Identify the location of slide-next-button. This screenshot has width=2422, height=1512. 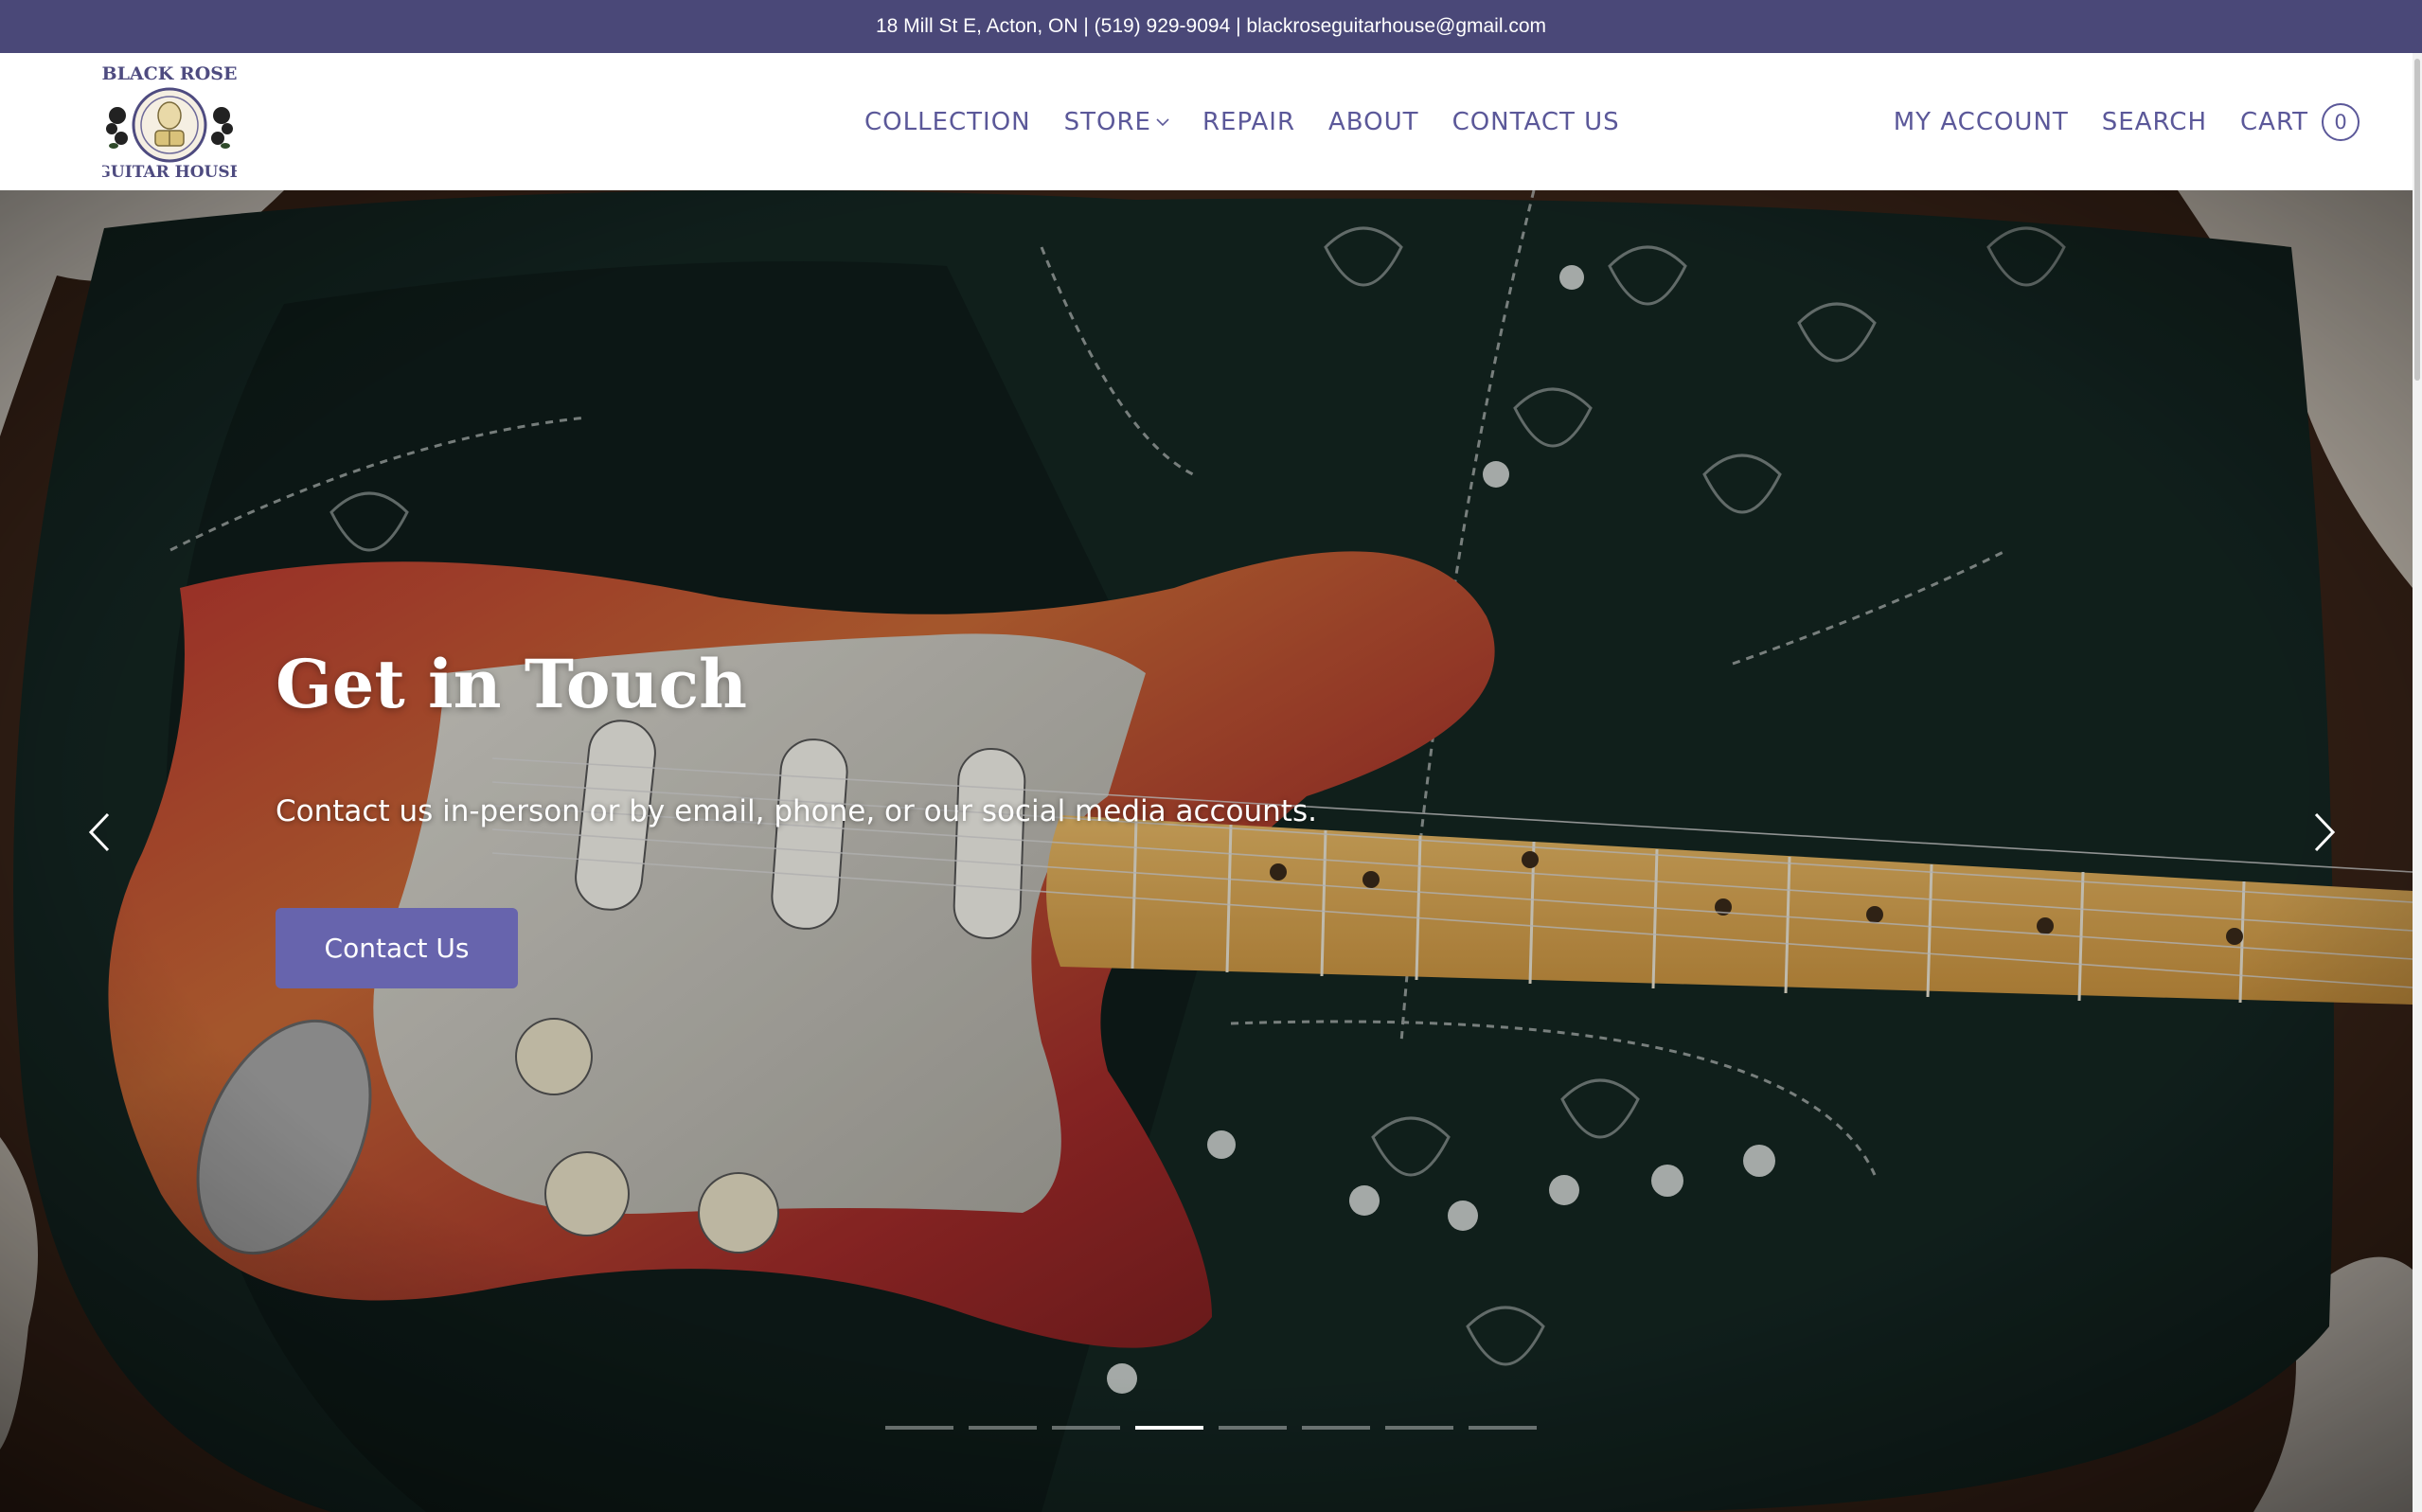
(2324, 834).